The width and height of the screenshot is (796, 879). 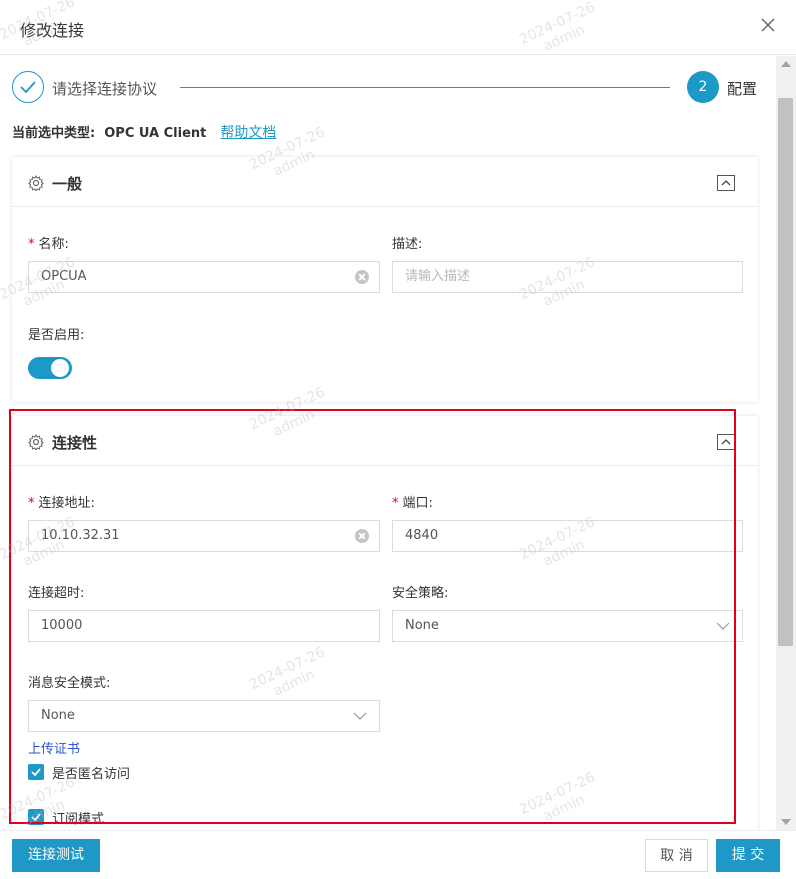 I want to click on close-icon, so click(x=768, y=25).